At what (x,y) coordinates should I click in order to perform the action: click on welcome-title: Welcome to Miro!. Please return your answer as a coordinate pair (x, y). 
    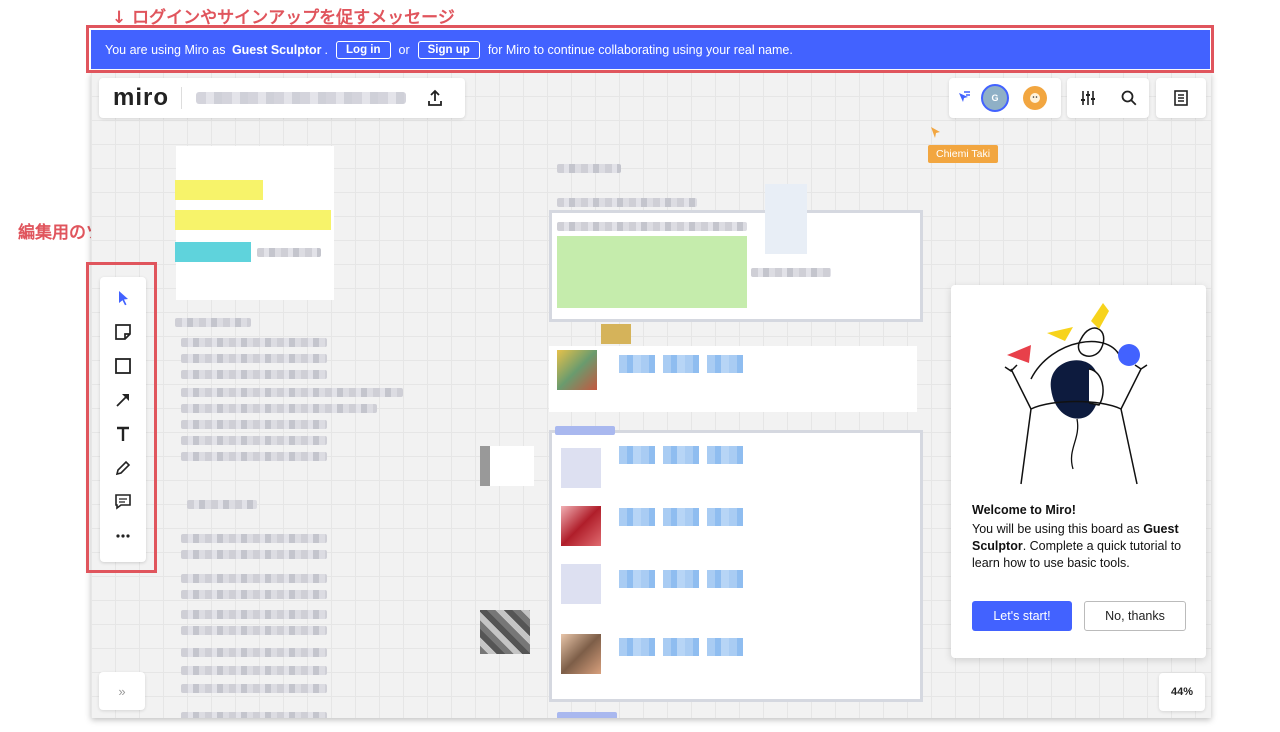
    Looking at the image, I should click on (1024, 510).